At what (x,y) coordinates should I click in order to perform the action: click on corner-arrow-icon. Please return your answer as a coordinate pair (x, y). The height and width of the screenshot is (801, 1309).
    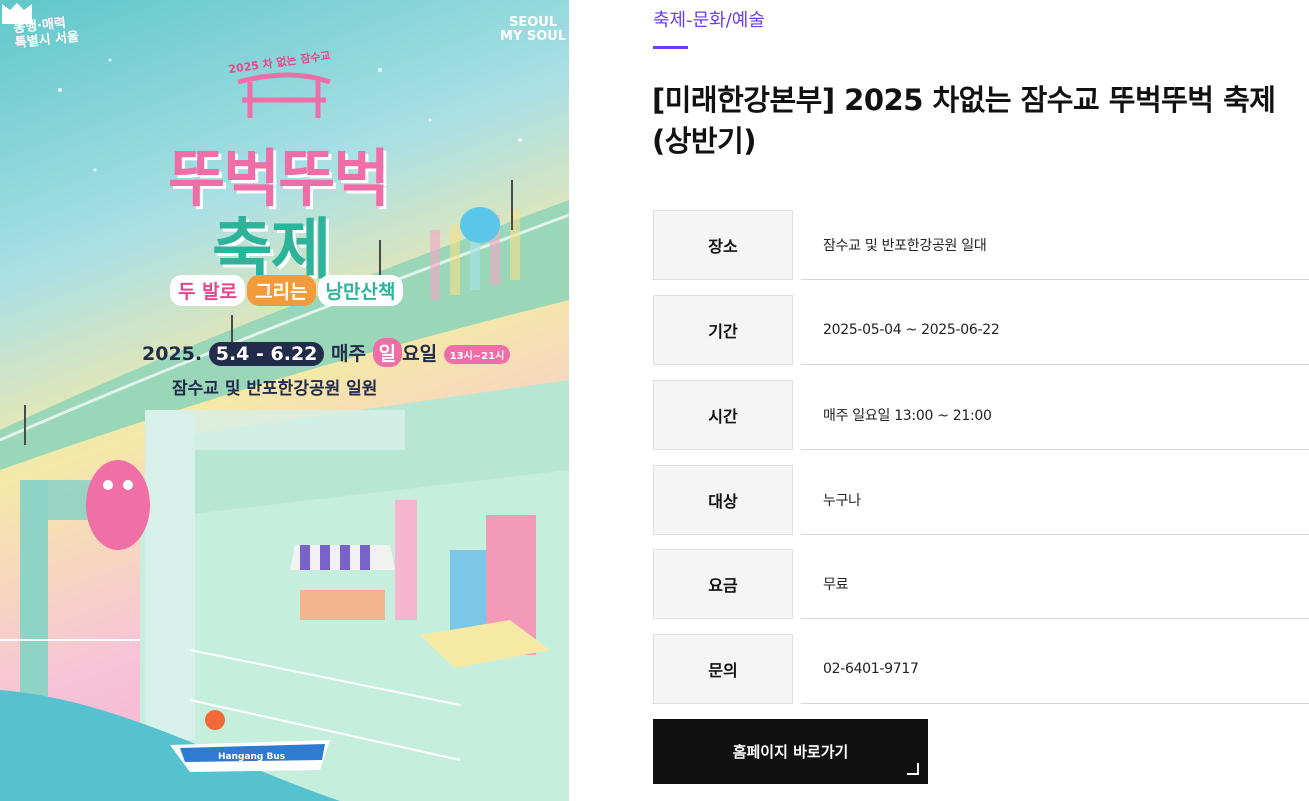
    Looking at the image, I should click on (913, 769).